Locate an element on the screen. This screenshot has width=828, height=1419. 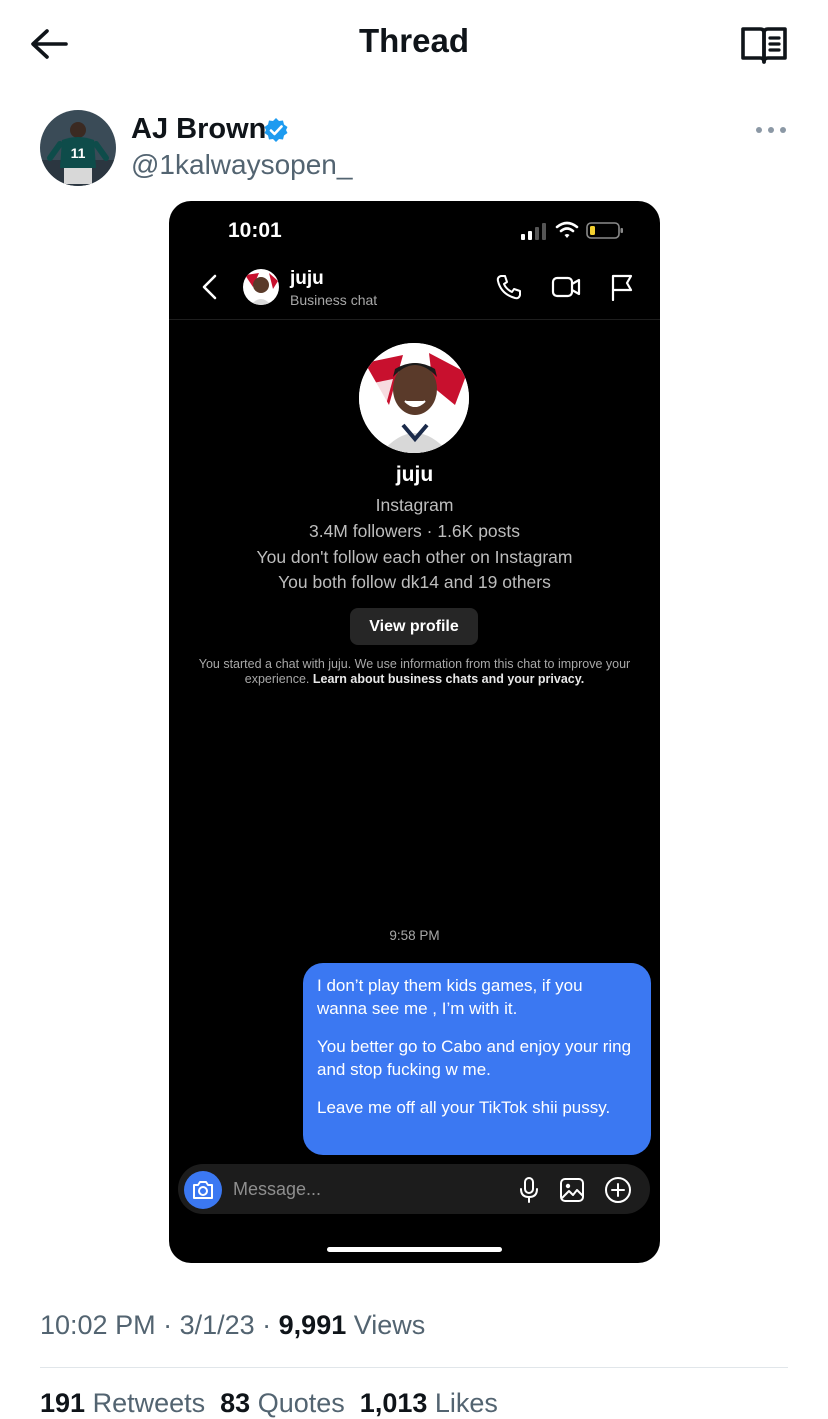
profile-avatar is located at coordinates (414, 398).